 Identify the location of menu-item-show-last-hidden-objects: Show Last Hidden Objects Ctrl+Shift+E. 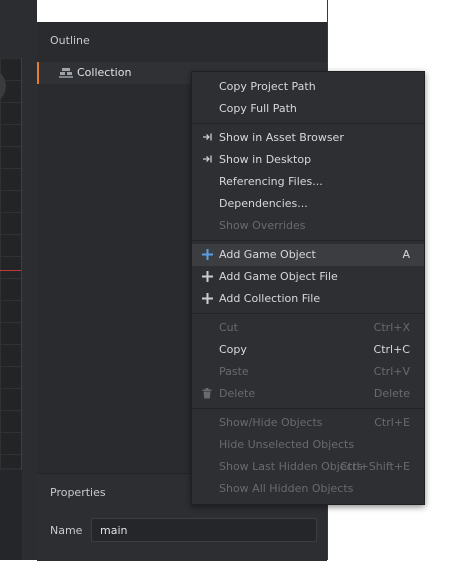
(308, 467).